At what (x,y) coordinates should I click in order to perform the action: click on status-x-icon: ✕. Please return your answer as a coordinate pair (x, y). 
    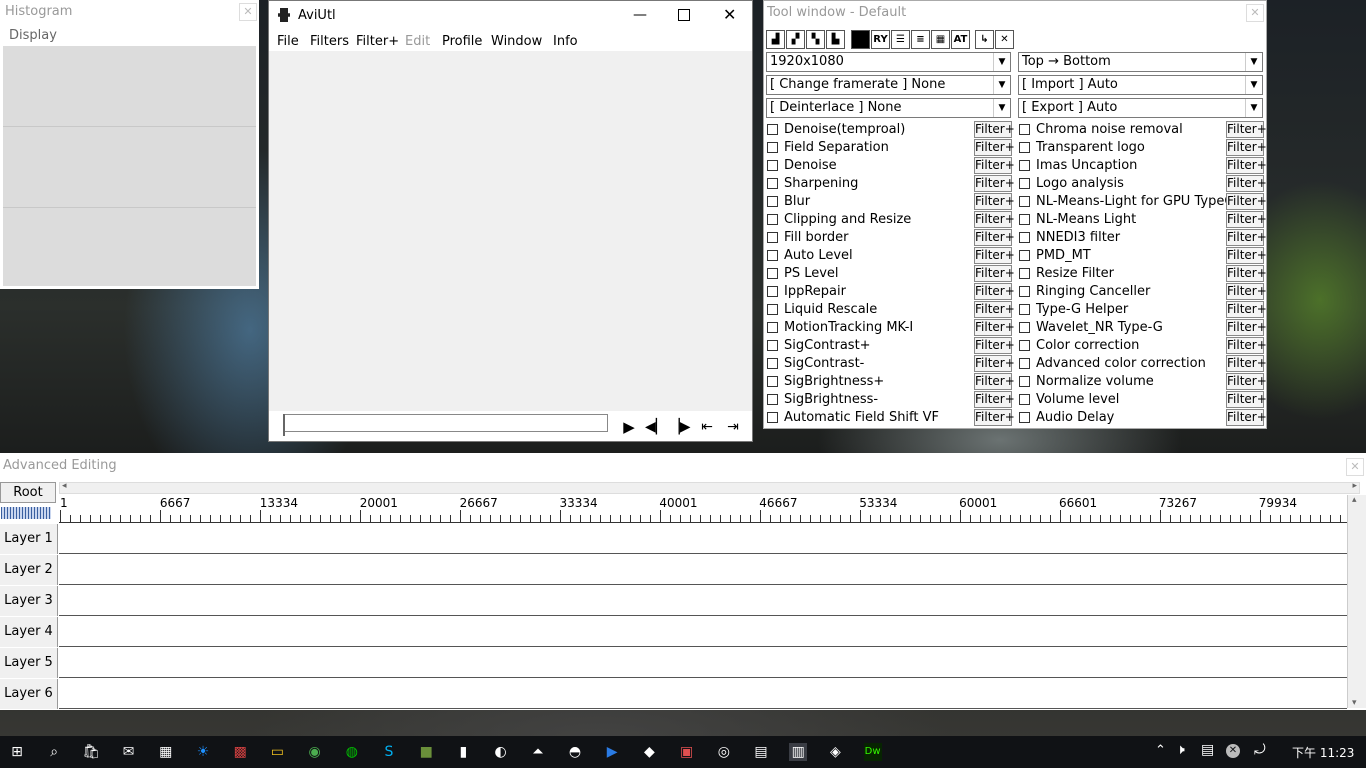
    Looking at the image, I should click on (1233, 751).